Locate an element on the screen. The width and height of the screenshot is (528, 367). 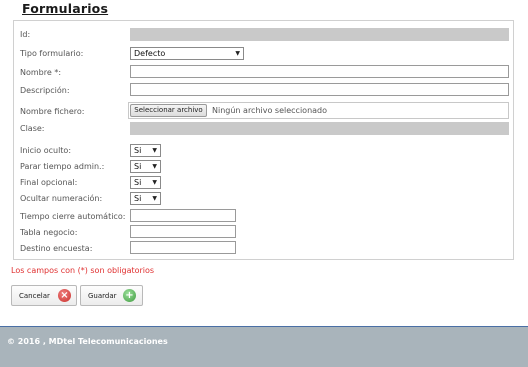
label-inicio-oculto: Inicio oculto: is located at coordinates (46, 150).